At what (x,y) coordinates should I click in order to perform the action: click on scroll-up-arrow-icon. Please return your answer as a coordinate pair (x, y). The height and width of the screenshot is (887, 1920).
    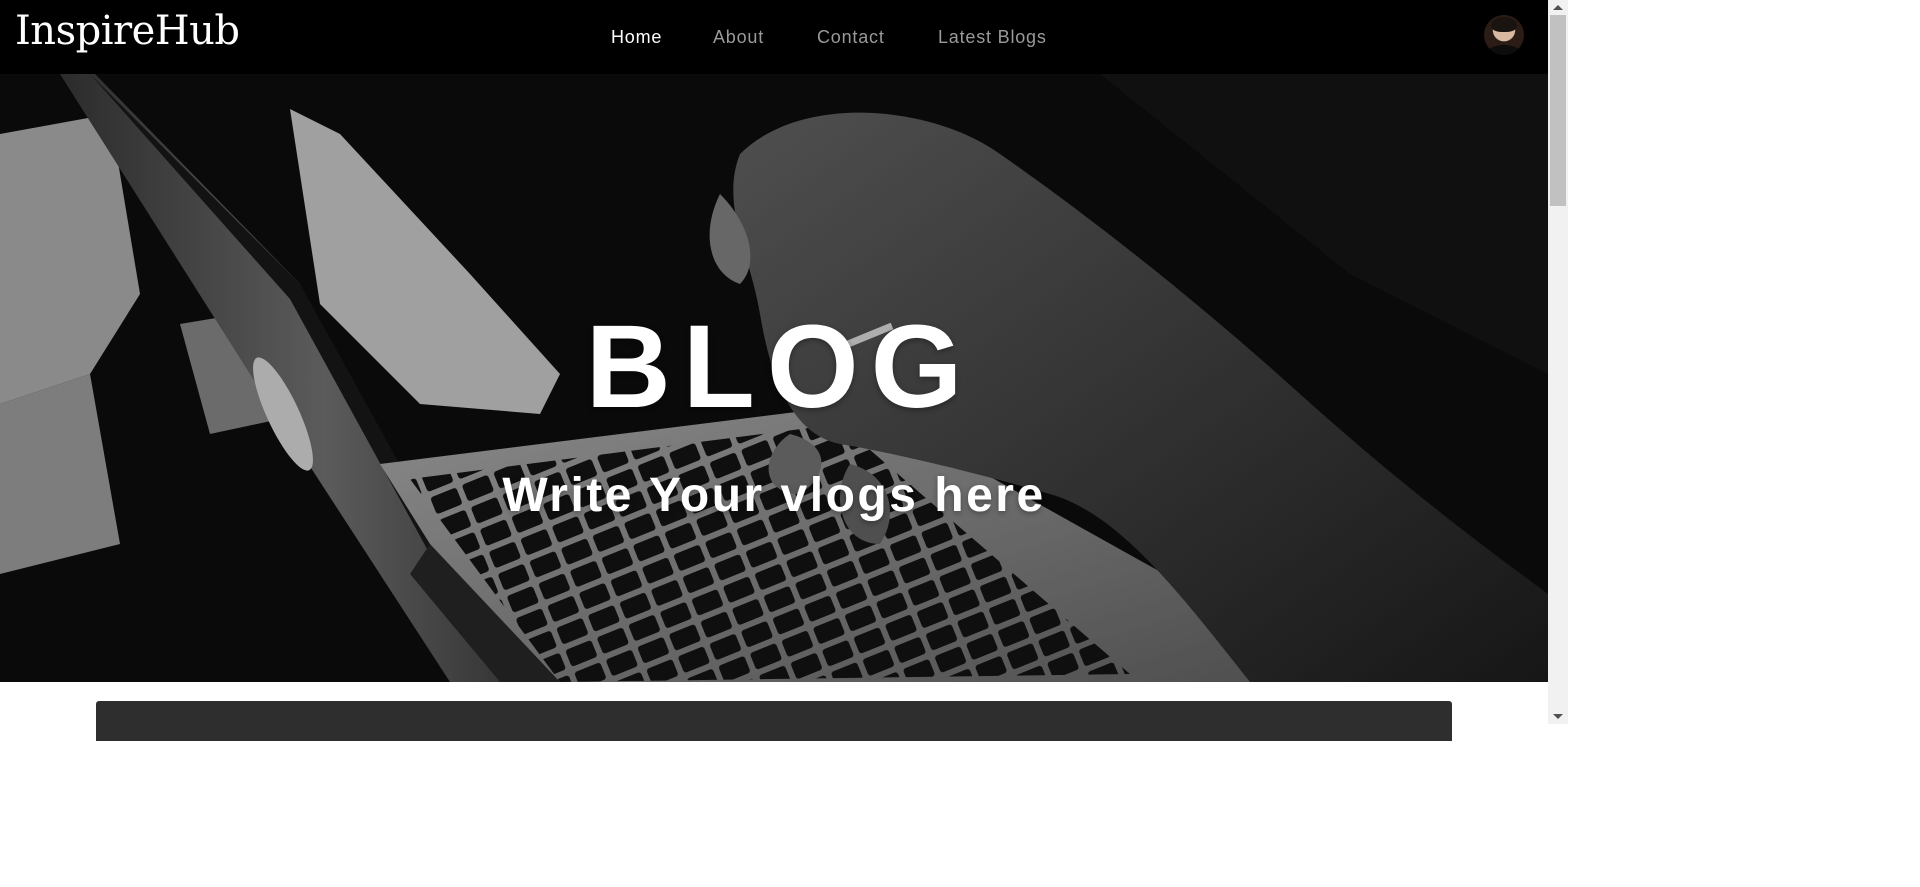
    Looking at the image, I should click on (1558, 7).